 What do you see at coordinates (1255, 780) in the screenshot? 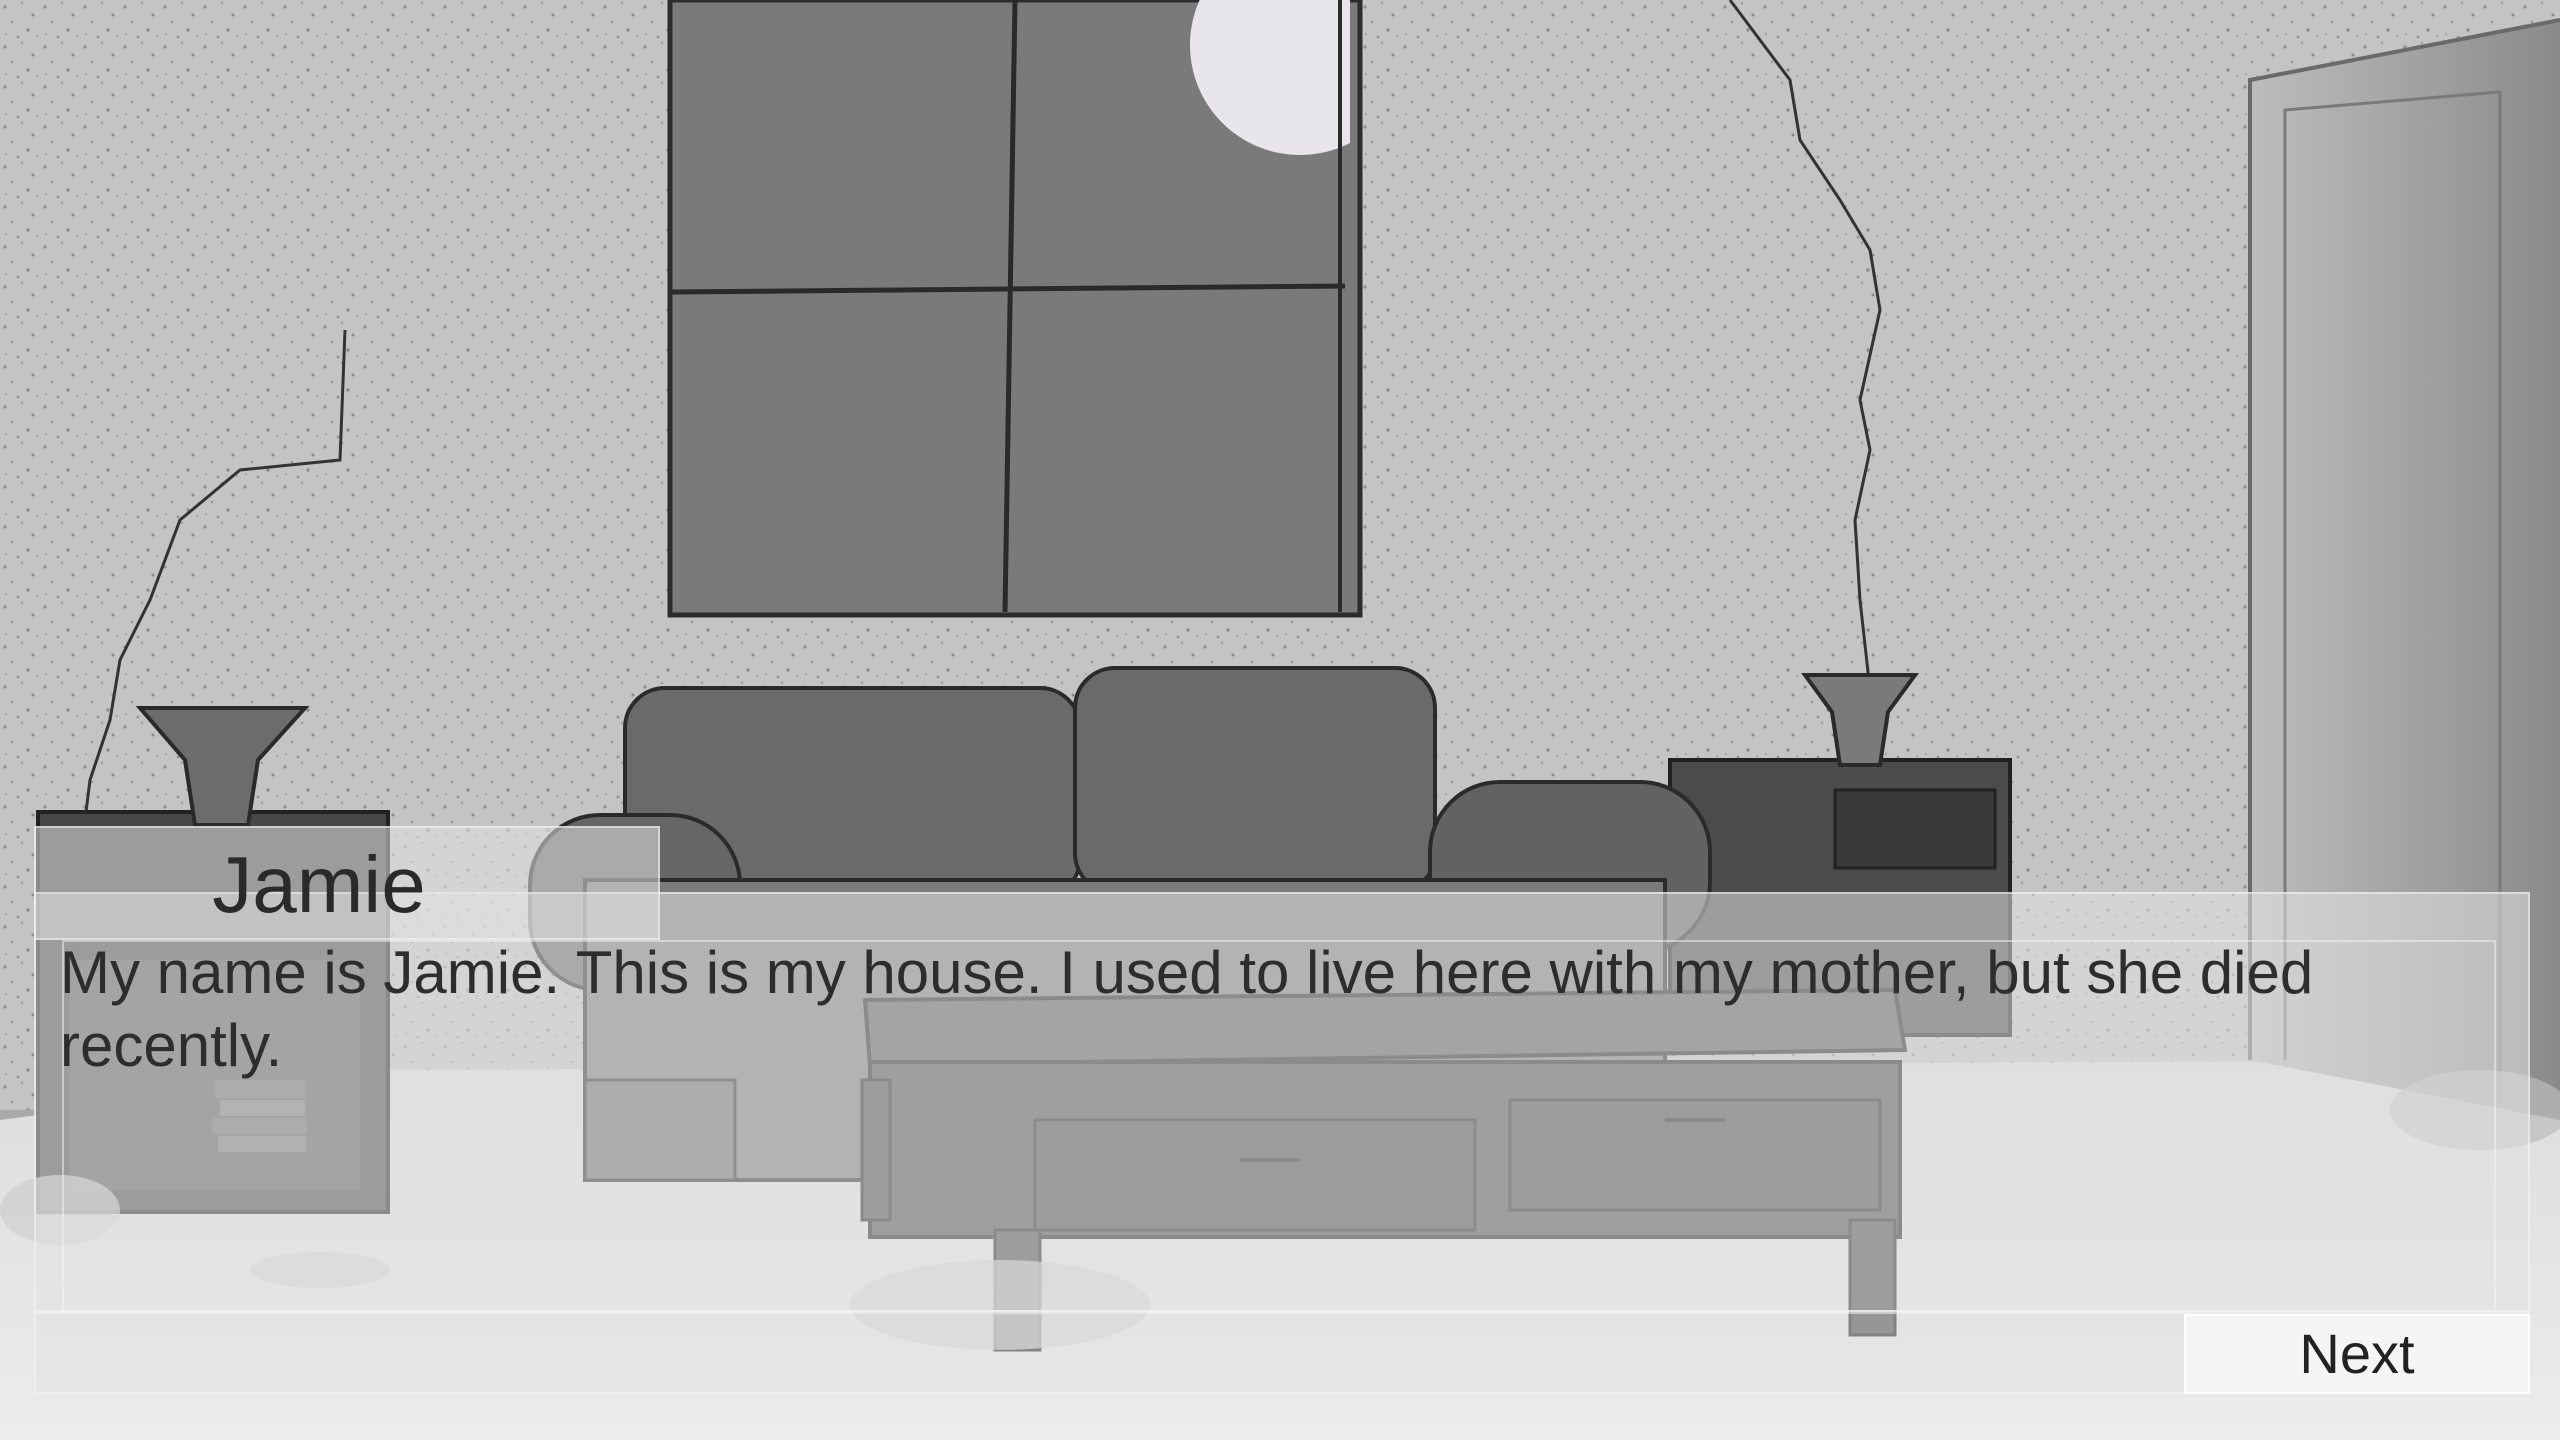
I see `sofa-back-right` at bounding box center [1255, 780].